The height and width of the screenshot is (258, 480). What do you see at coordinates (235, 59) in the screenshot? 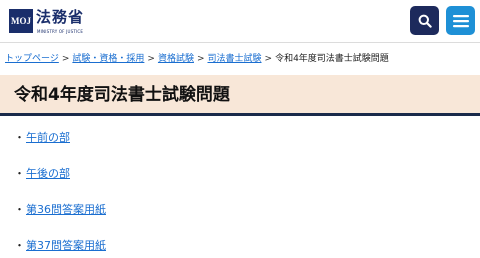
I see `breadcrumb-link-shihoushoshi: 司法書士試験` at bounding box center [235, 59].